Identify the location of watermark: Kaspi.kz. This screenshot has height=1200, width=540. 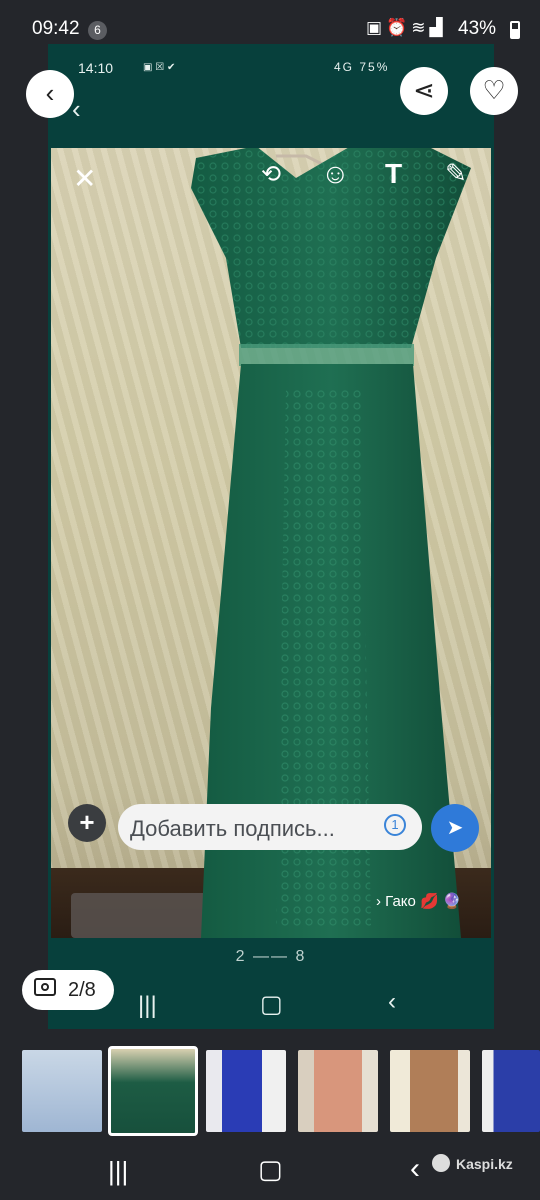
(484, 1164).